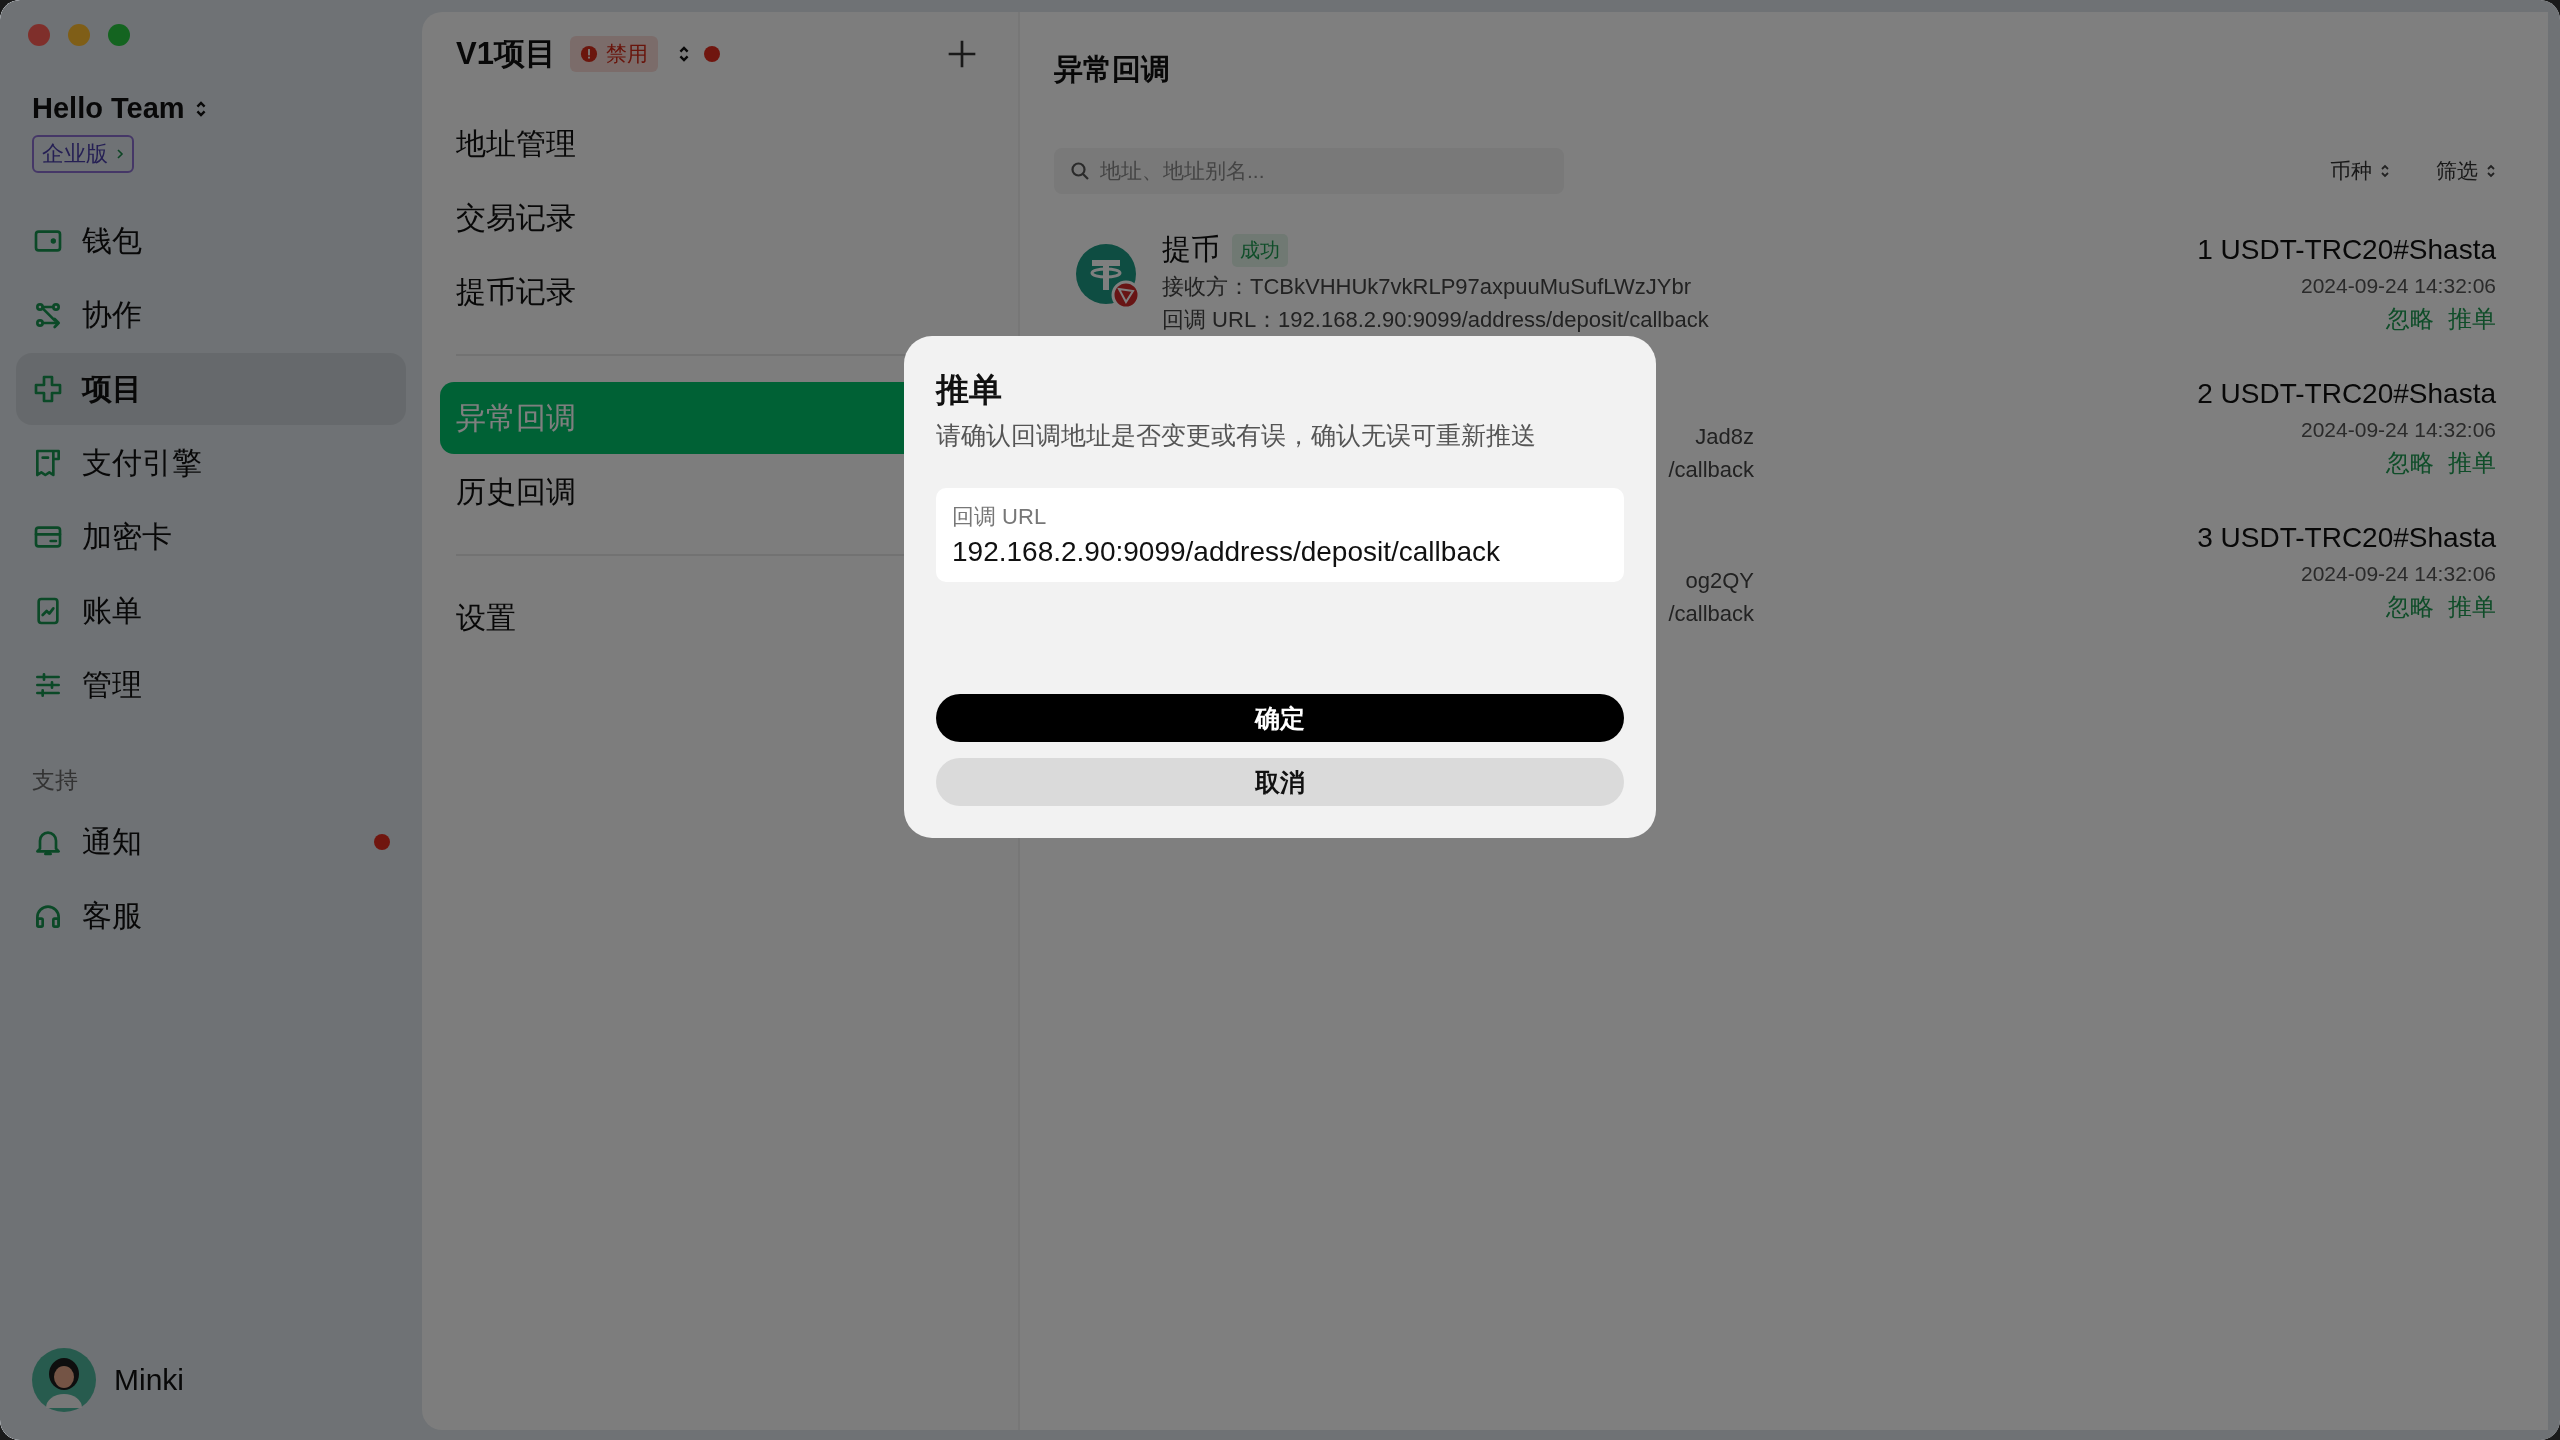 The image size is (2560, 1440). Describe the element at coordinates (1191, 249) in the screenshot. I see `record-type: 提币` at that location.